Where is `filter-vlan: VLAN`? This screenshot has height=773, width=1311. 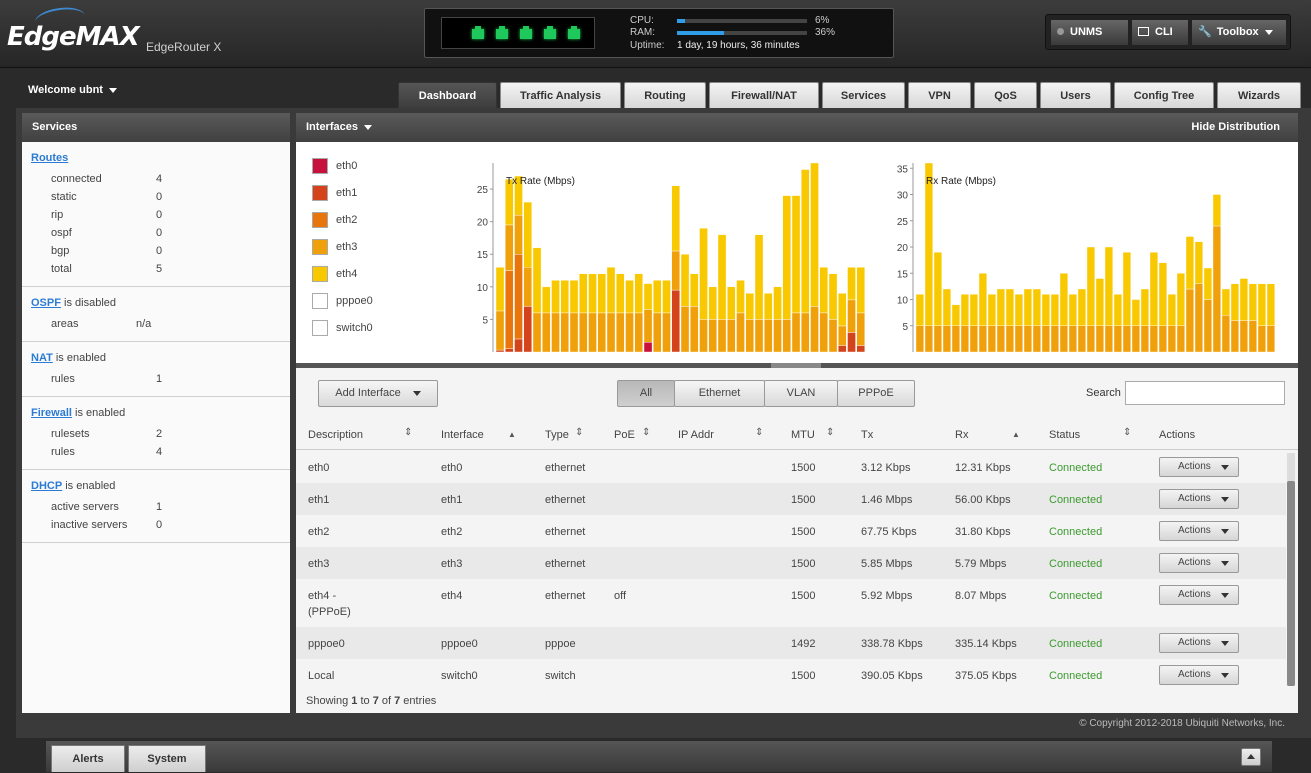 filter-vlan: VLAN is located at coordinates (801, 393).